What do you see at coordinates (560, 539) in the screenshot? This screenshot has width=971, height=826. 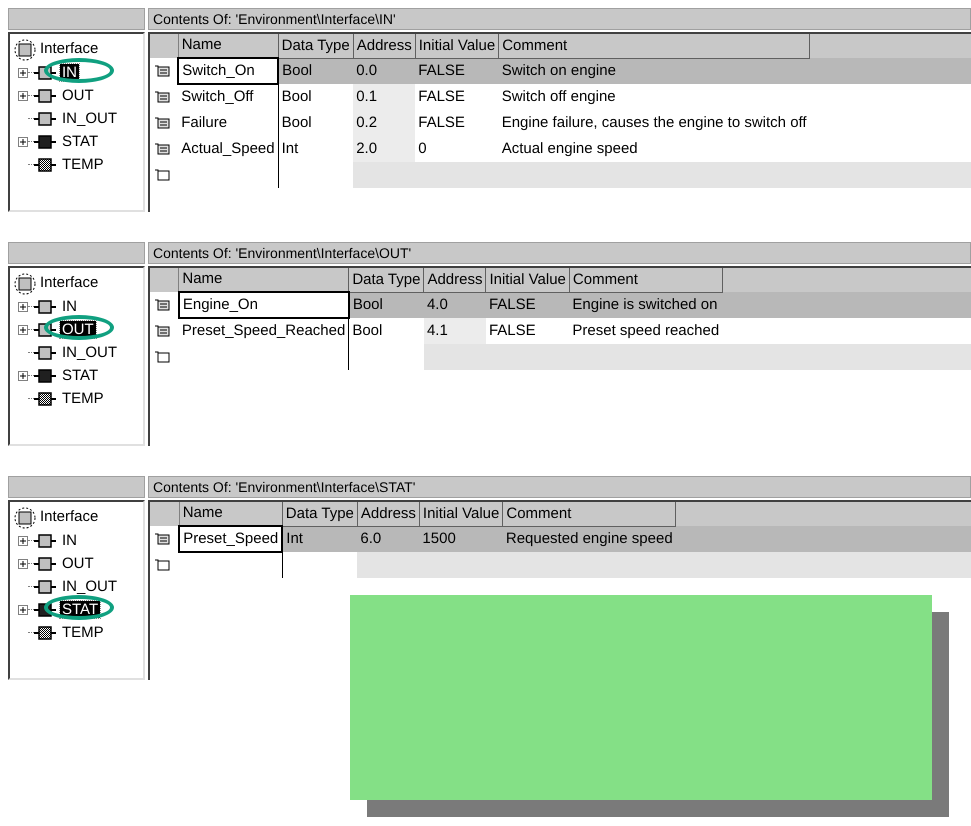 I see `table-row: Preset_Speed Int 6.0 1500 Requested engine speed` at bounding box center [560, 539].